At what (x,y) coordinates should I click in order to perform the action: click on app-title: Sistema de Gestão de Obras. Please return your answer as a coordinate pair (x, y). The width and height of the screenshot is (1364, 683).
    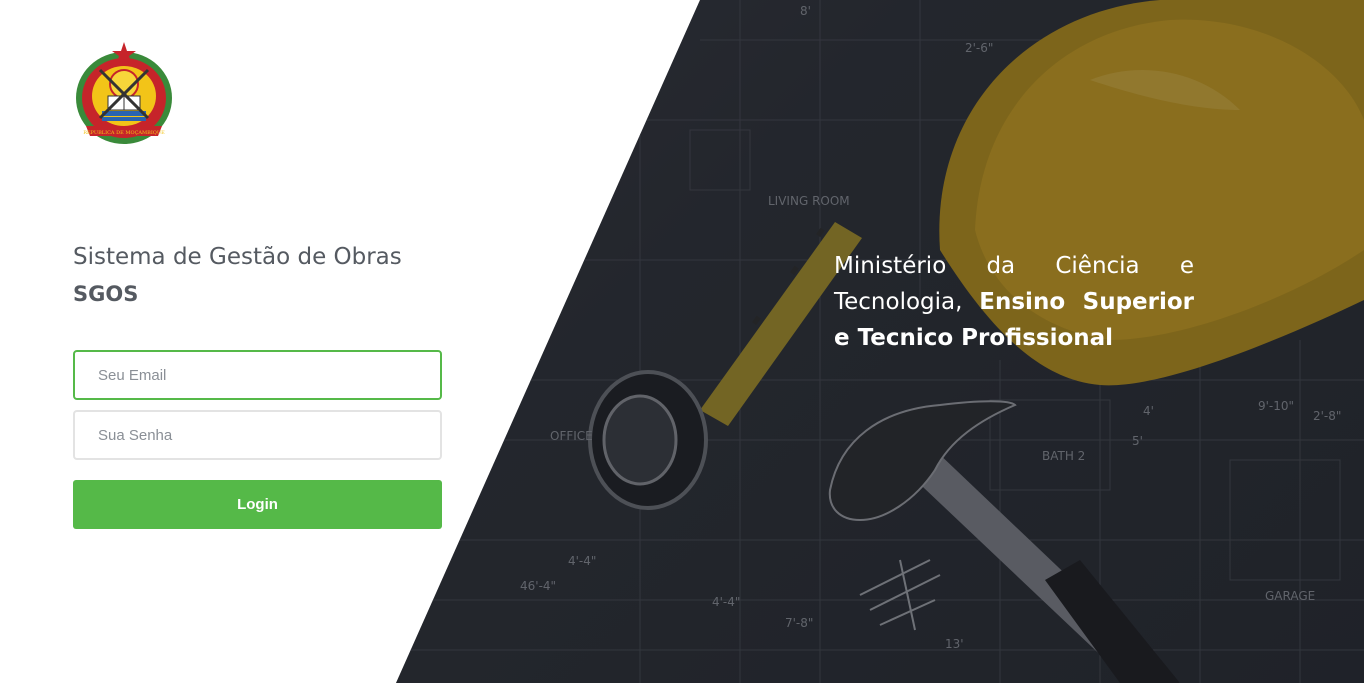
    Looking at the image, I should click on (237, 257).